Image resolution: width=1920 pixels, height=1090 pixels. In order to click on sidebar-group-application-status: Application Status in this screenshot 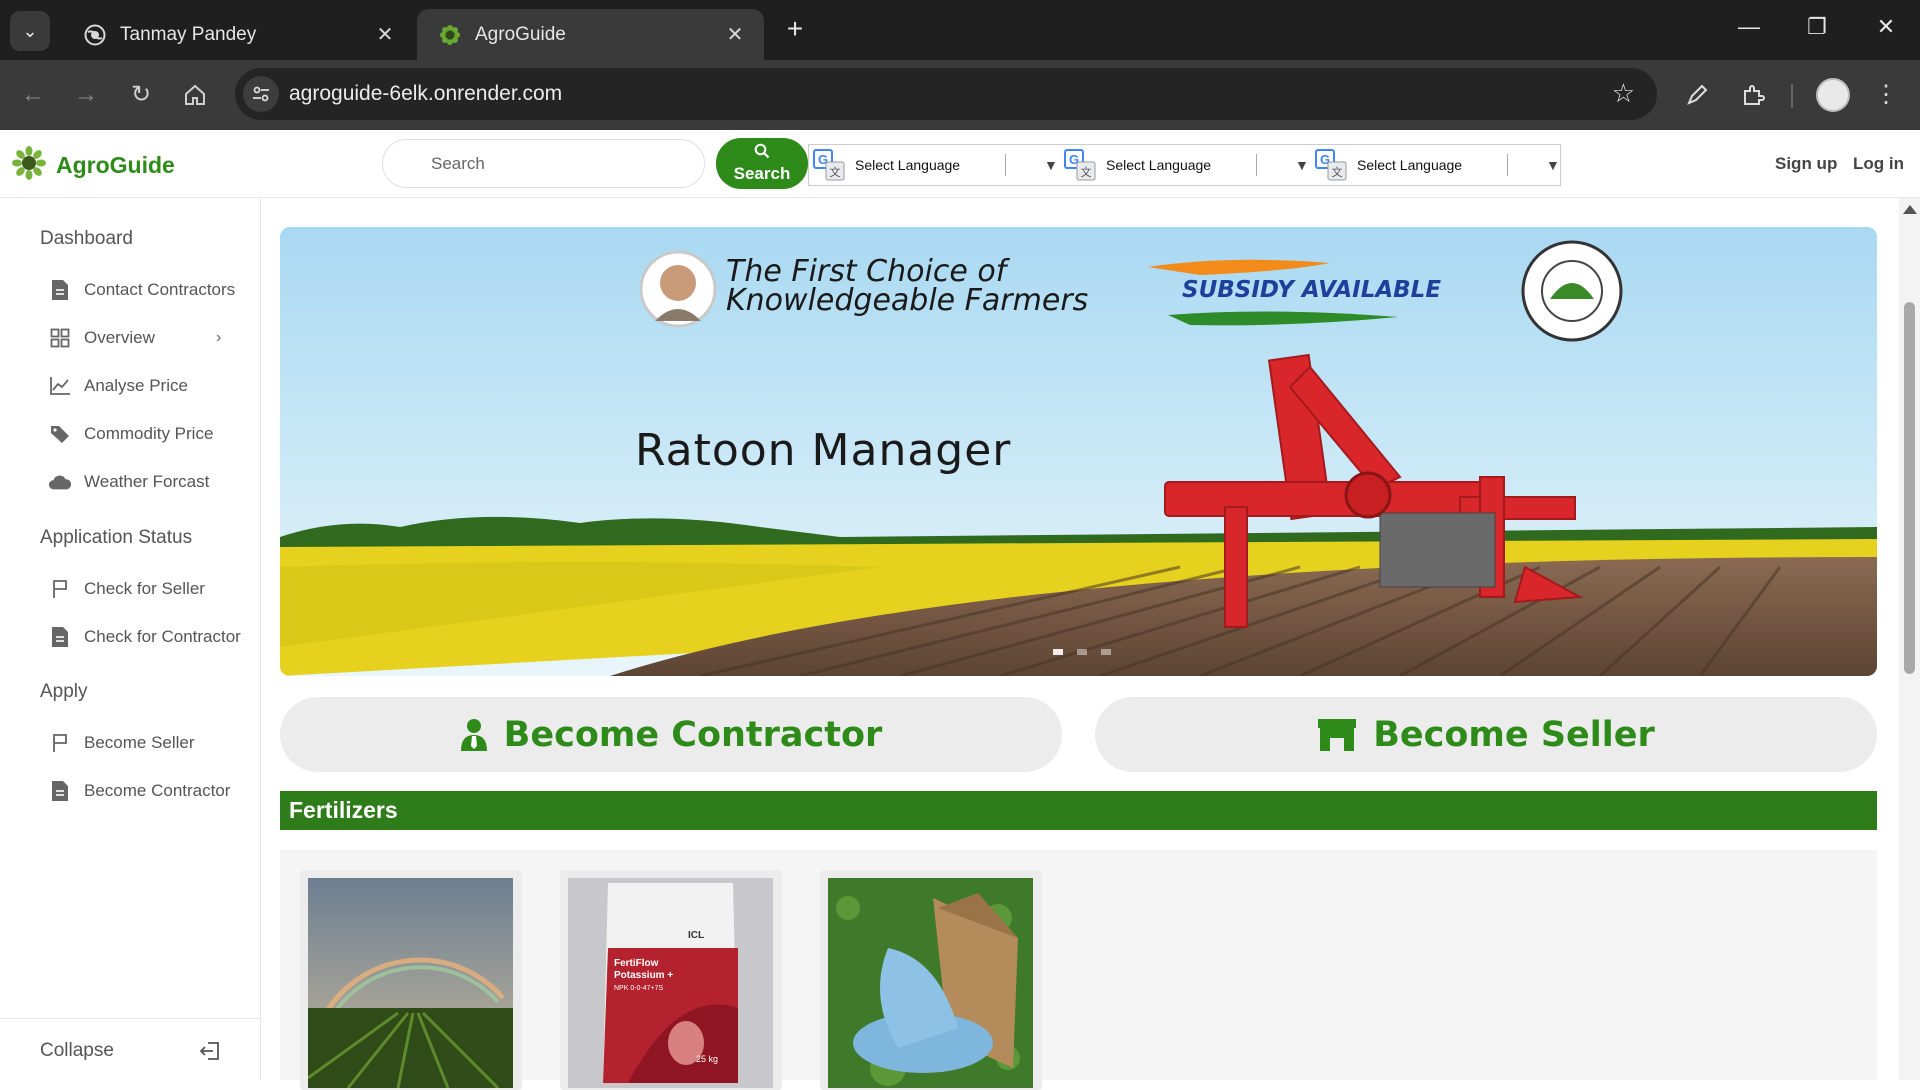, I will do `click(116, 537)`.